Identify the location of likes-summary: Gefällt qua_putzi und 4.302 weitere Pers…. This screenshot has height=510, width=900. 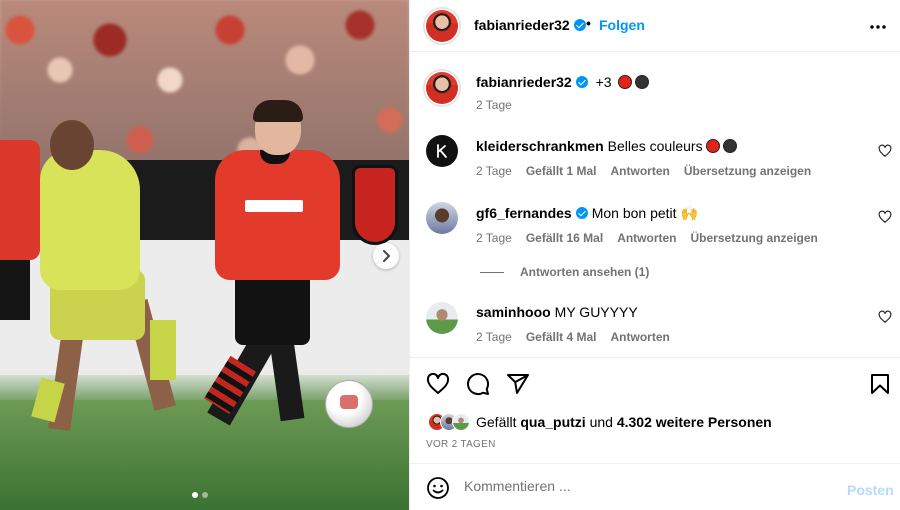
(600, 422).